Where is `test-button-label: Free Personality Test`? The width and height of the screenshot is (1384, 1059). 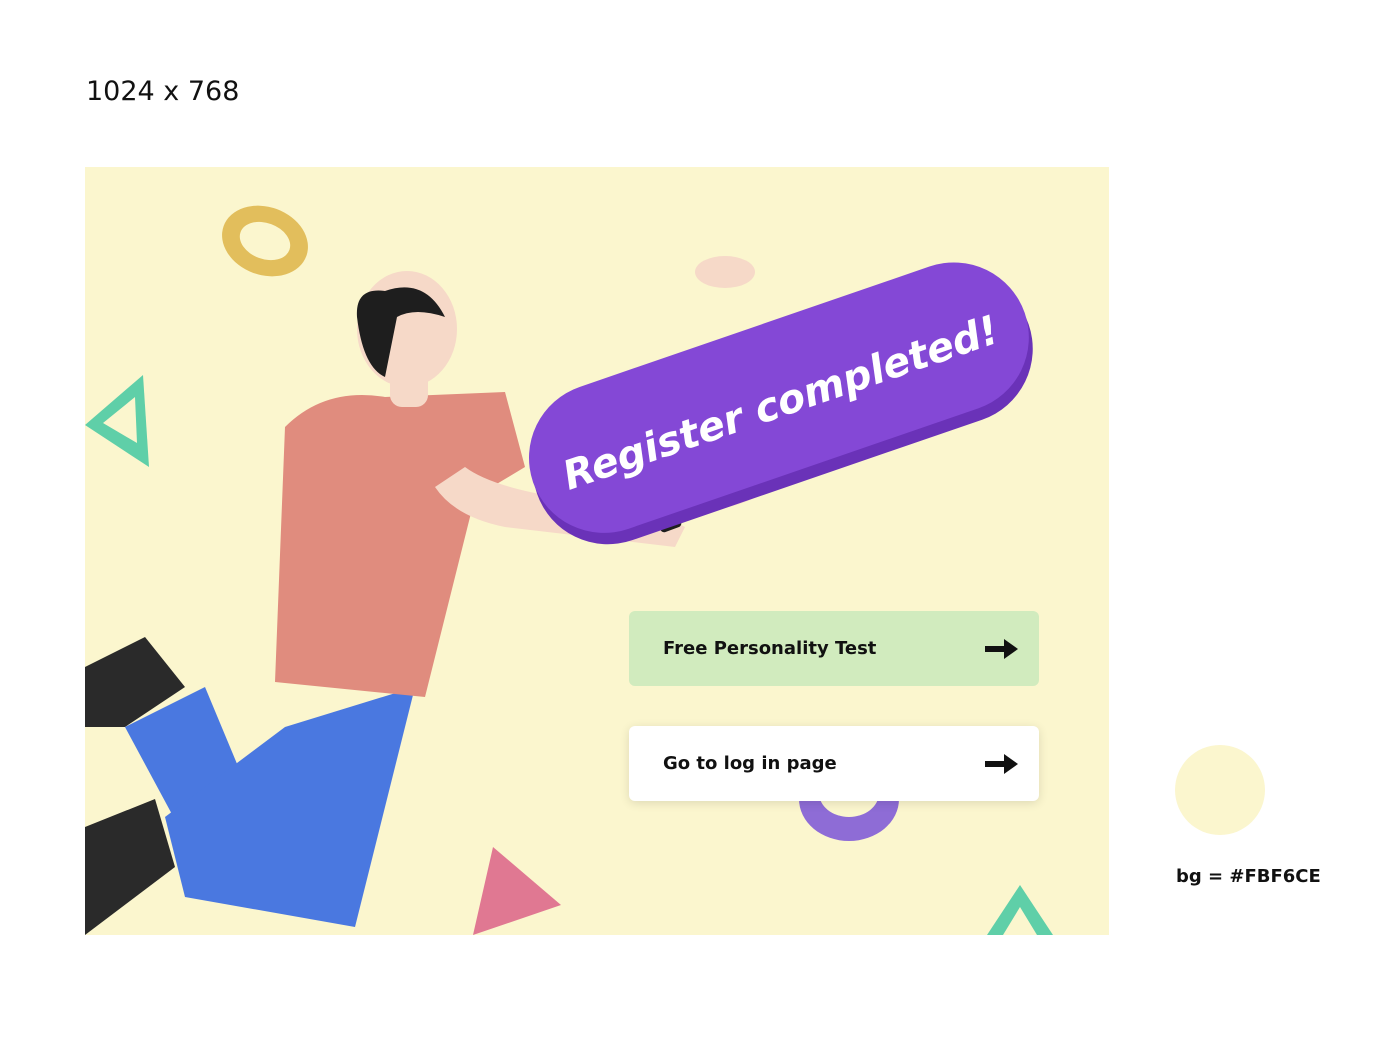 test-button-label: Free Personality Test is located at coordinates (770, 648).